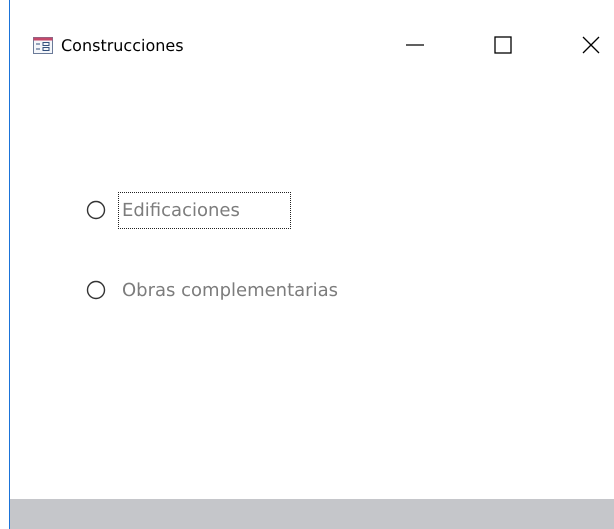 The width and height of the screenshot is (614, 529). I want to click on option-label: Obras complementarias, so click(253, 290).